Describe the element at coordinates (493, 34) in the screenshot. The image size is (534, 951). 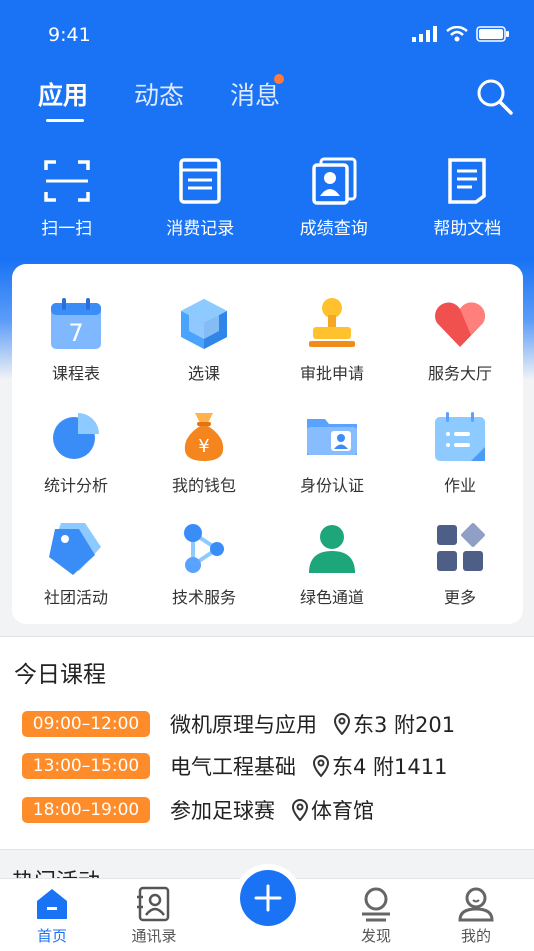
I see `battery-icon` at that location.